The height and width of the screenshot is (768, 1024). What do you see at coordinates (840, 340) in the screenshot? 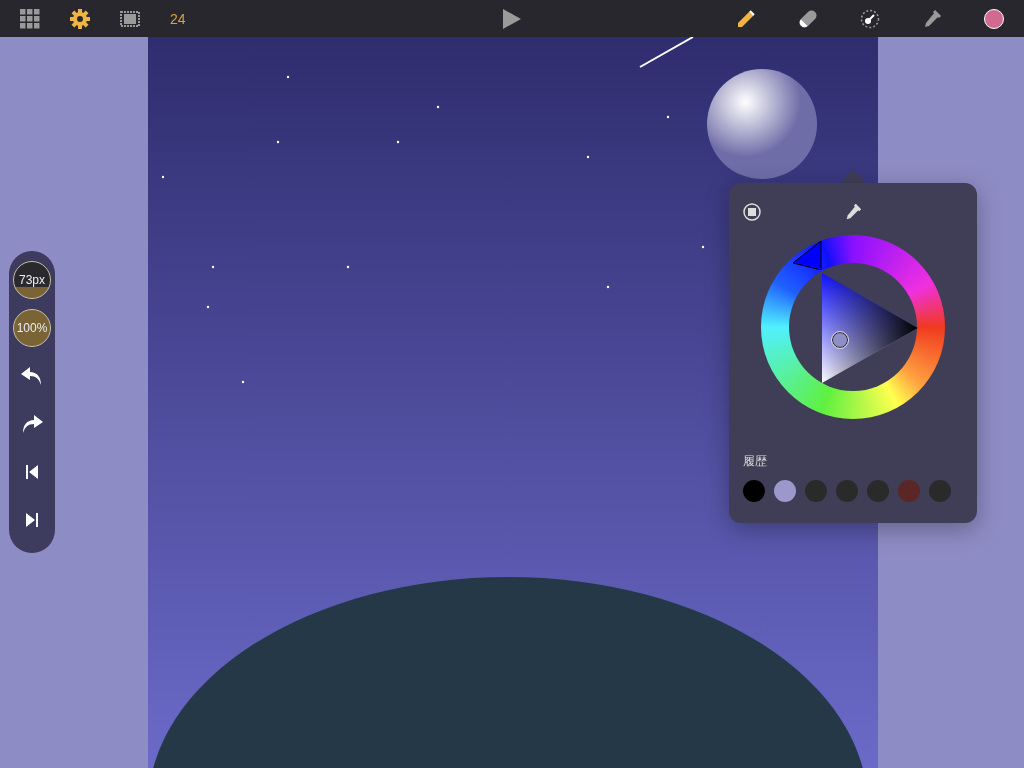
I see `color-marker` at bounding box center [840, 340].